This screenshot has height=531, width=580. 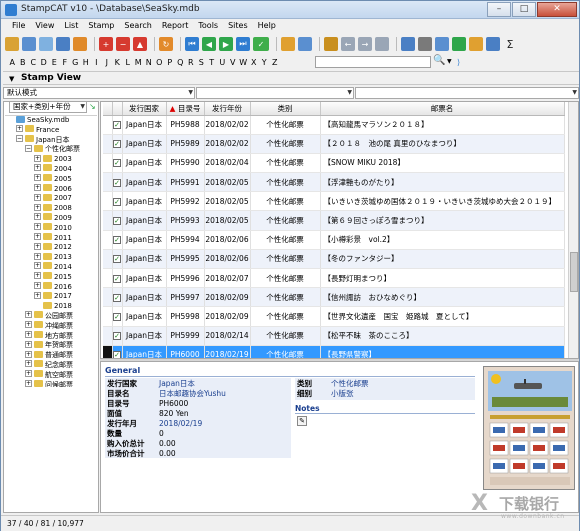 I want to click on menu-report: Report, so click(x=175, y=26).